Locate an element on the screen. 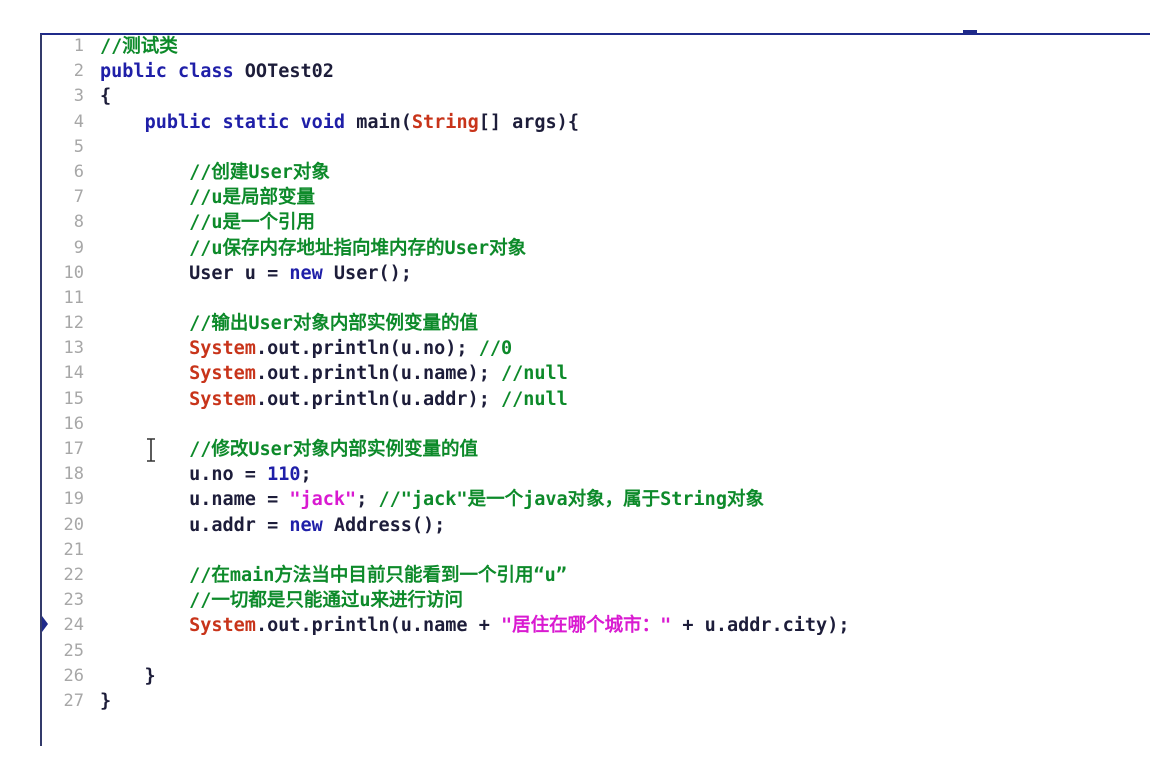 The image size is (1161, 763). line-number: 1 is located at coordinates (78, 46).